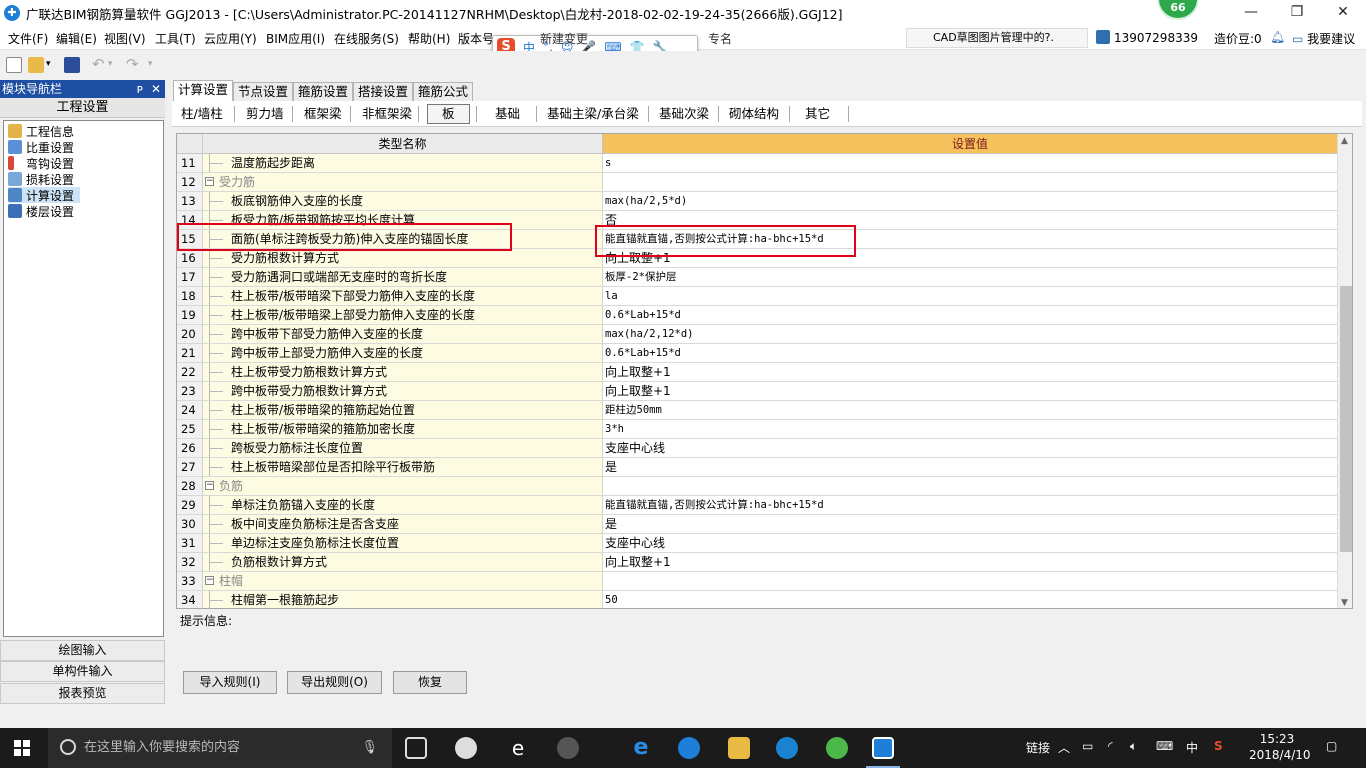 This screenshot has width=1366, height=768. Describe the element at coordinates (1343, 13) in the screenshot. I see `close-button: ✕` at that location.